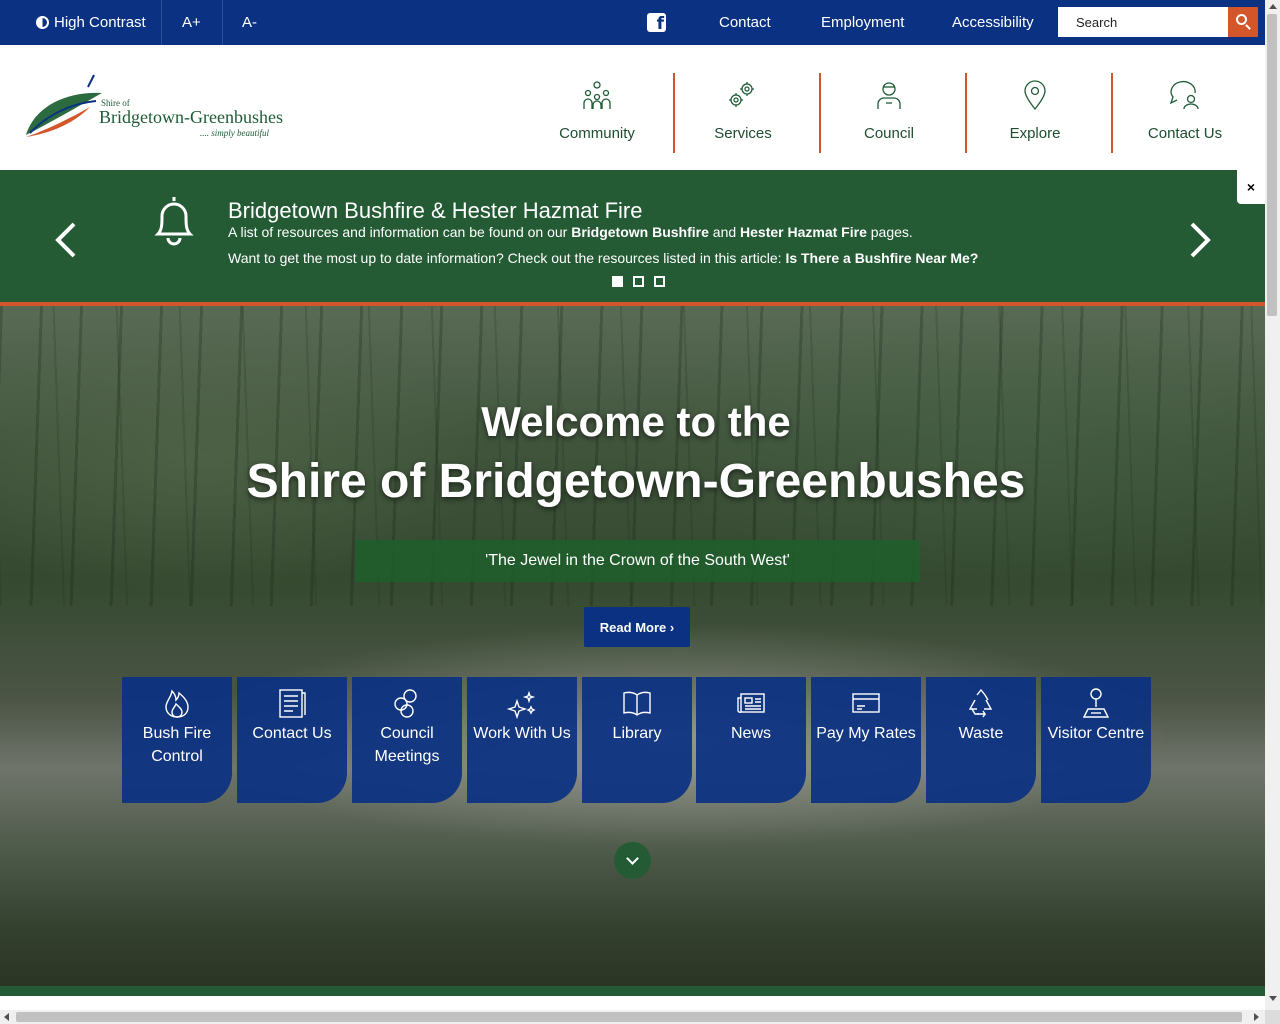 This screenshot has width=1280, height=1024. What do you see at coordinates (597, 133) in the screenshot?
I see `nav-label: Community` at bounding box center [597, 133].